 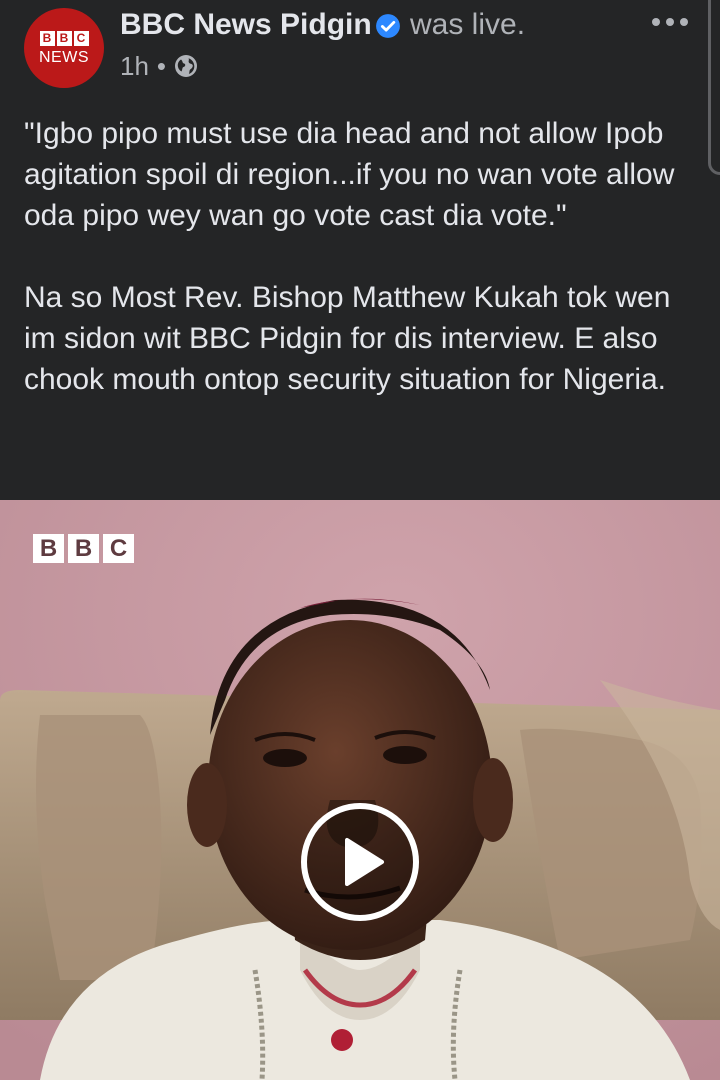 I want to click on bbc-watermark-logo: B B C, so click(x=83, y=548).